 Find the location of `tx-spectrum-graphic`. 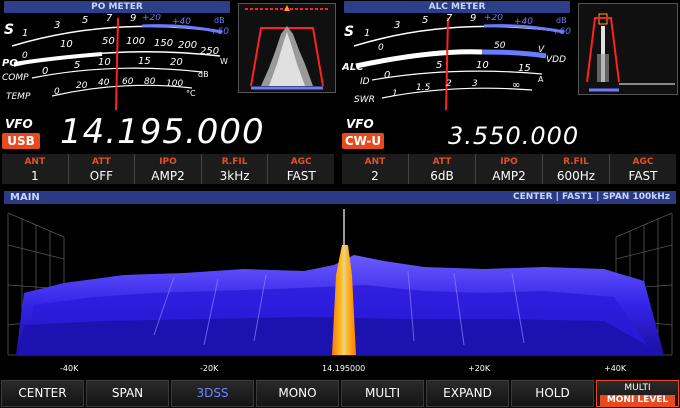

tx-spectrum-graphic is located at coordinates (287, 47).